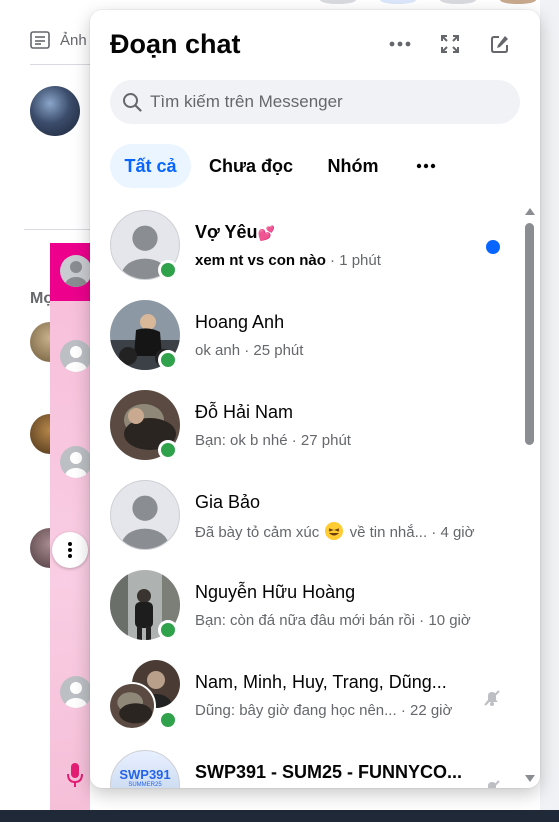  I want to click on chat-window-background, so click(70, 526).